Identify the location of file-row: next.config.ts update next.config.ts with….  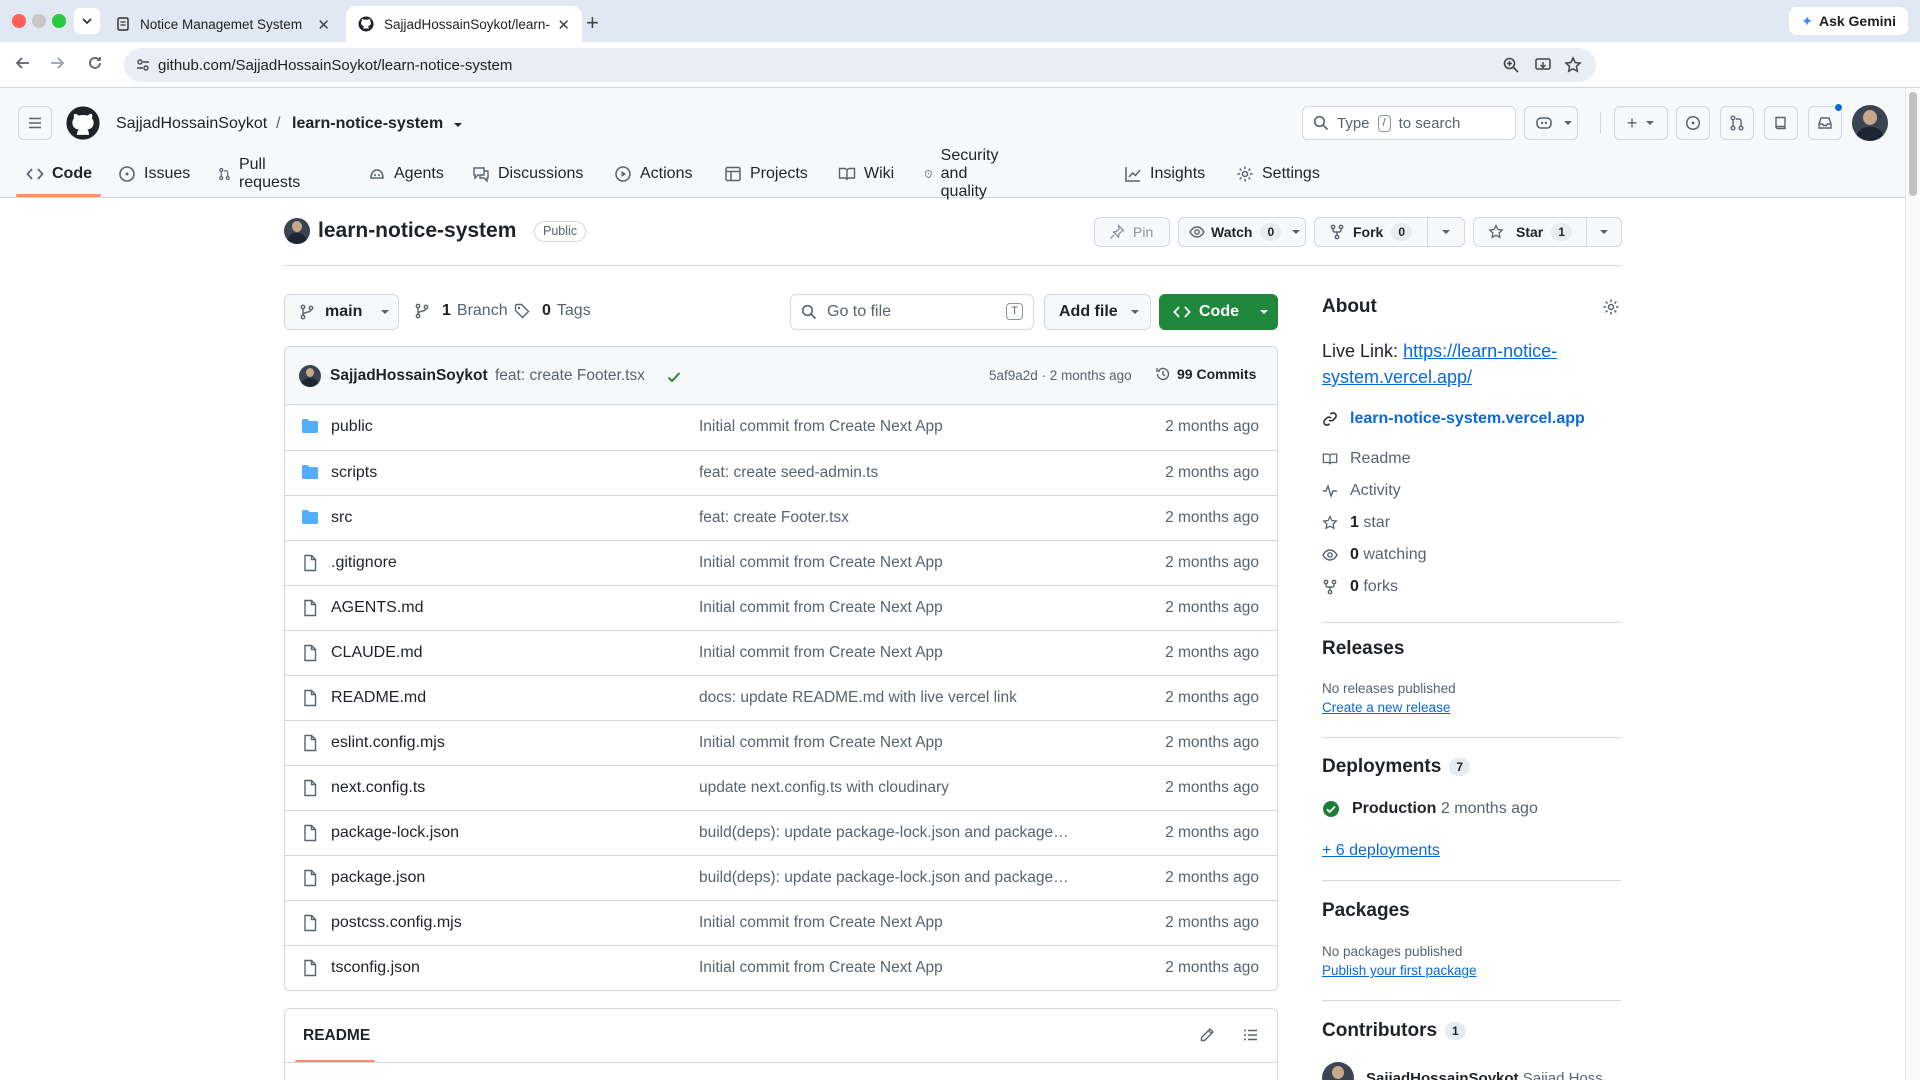
(781, 787).